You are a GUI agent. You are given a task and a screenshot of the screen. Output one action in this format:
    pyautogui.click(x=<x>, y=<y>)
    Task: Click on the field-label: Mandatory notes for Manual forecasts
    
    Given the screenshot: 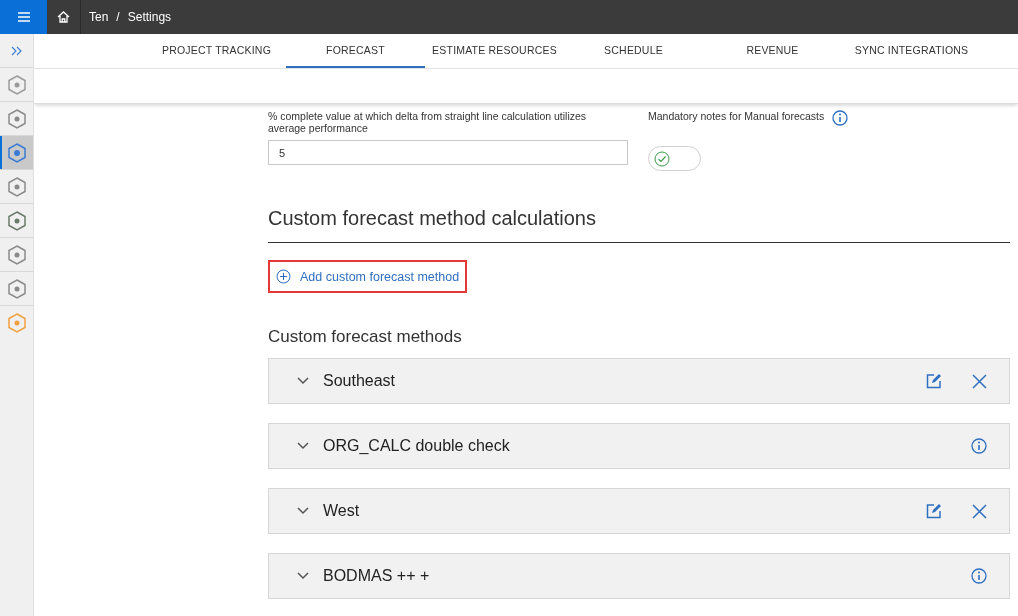 What is the action you would take?
    pyautogui.click(x=736, y=116)
    